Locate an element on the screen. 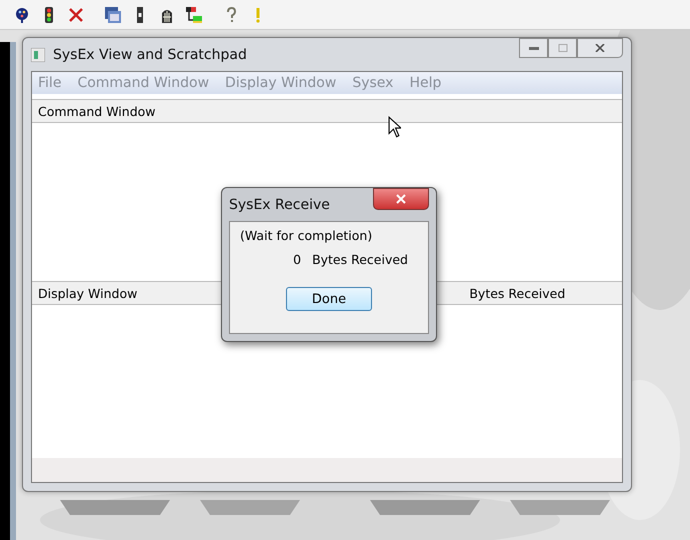  maximize-button is located at coordinates (562, 48).